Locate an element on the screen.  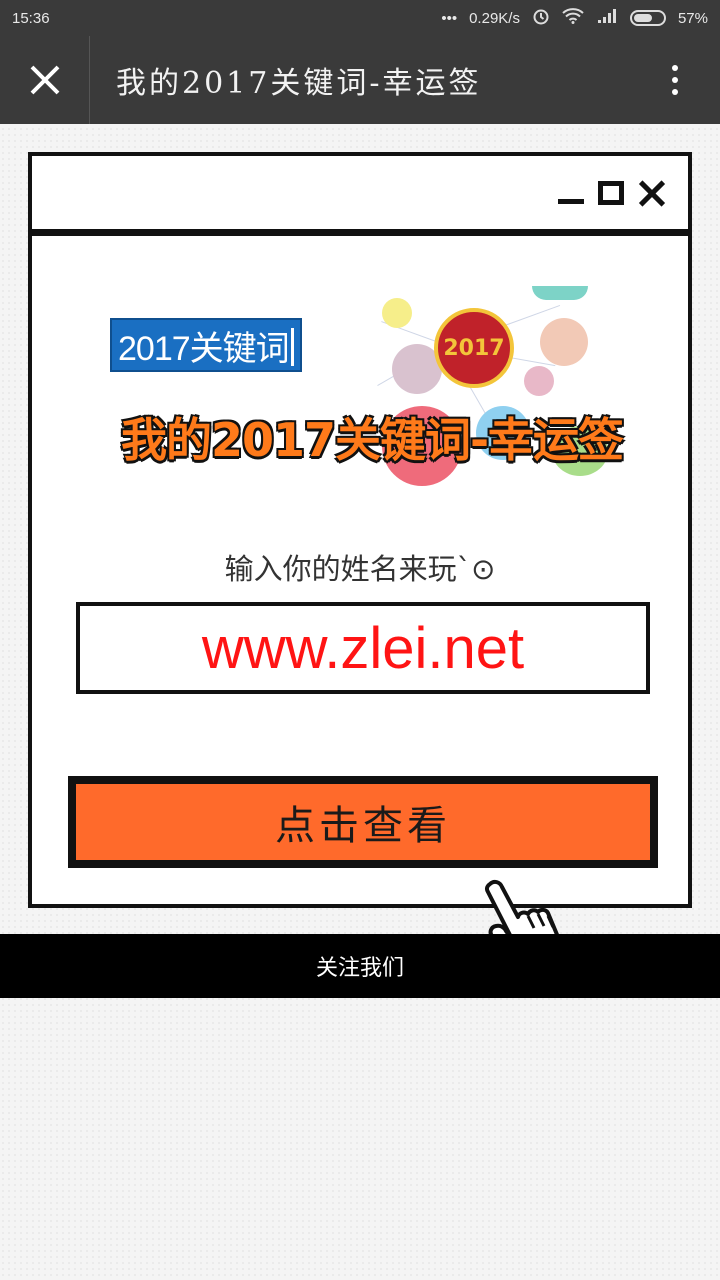
close-icon is located at coordinates (44, 80).